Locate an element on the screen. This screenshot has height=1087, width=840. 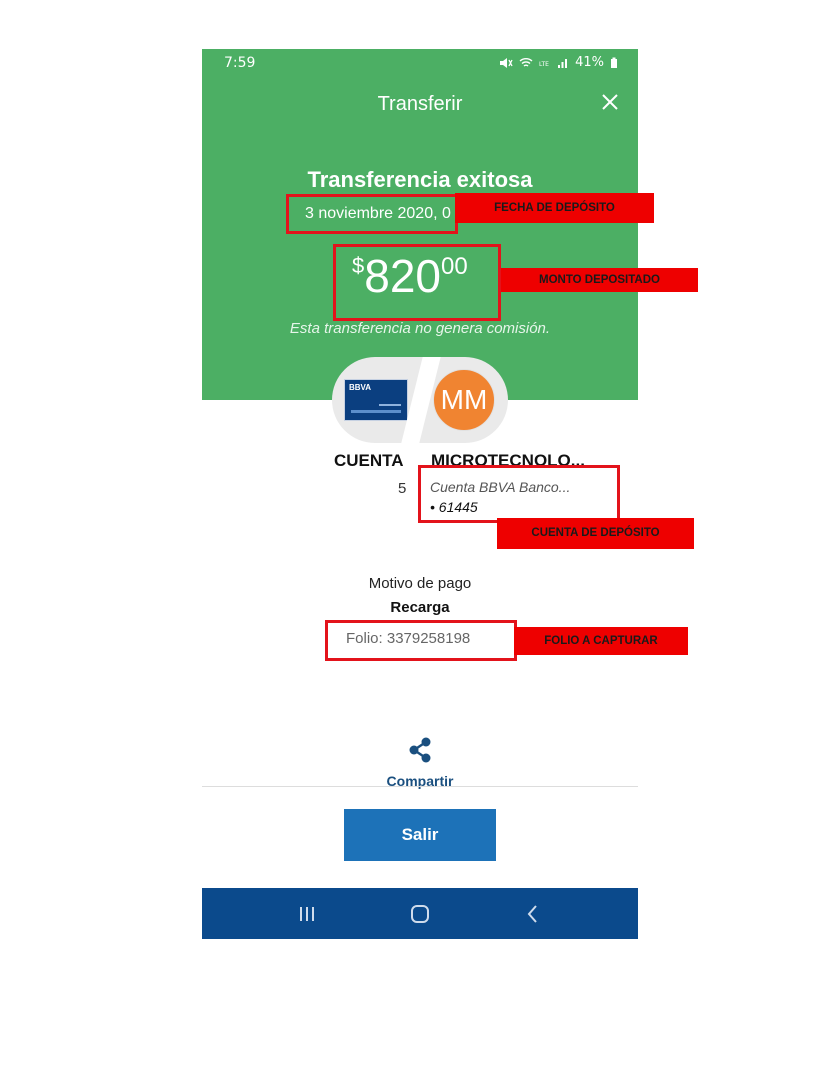
annotation-label-folio: FOLIO A CAPTURAR is located at coordinates (601, 641).